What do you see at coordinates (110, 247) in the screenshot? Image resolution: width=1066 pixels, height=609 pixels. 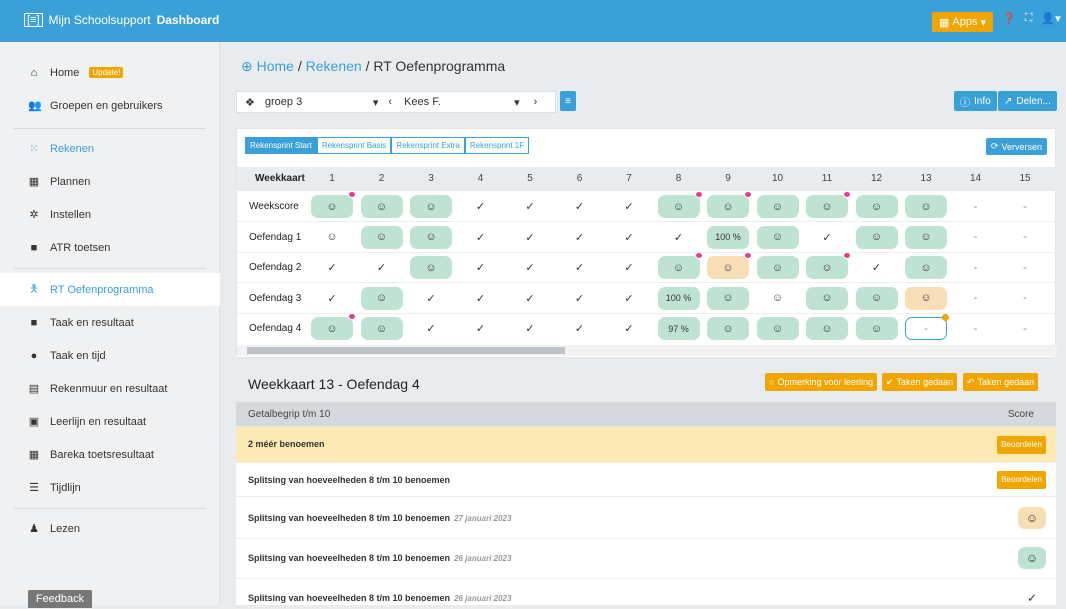 I see `sidebar-item-atr: ■ ATR toetsen` at bounding box center [110, 247].